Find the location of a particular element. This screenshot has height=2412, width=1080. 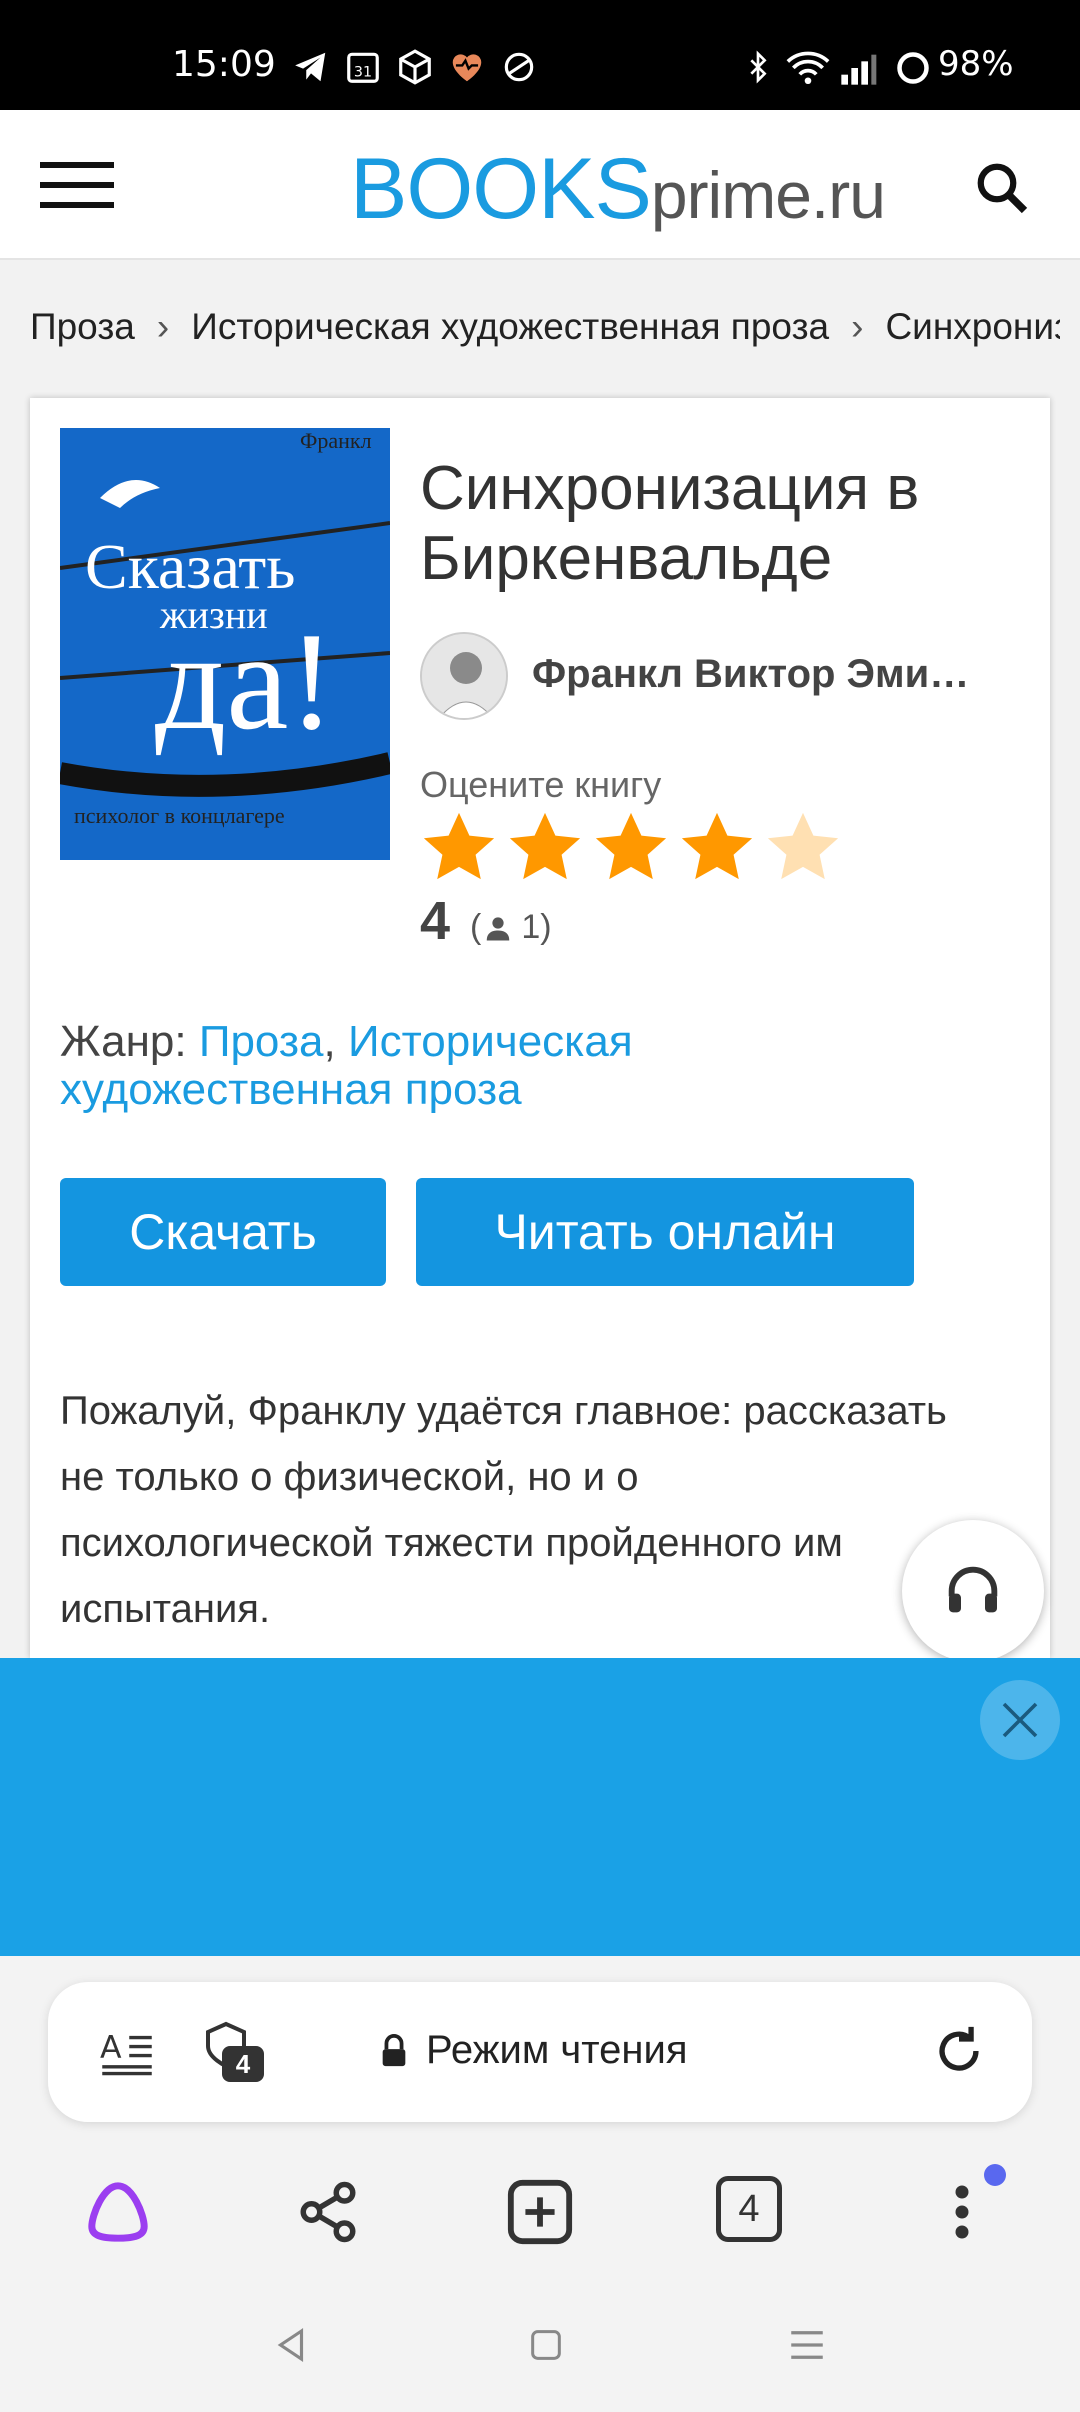

lock-icon is located at coordinates (394, 2049).